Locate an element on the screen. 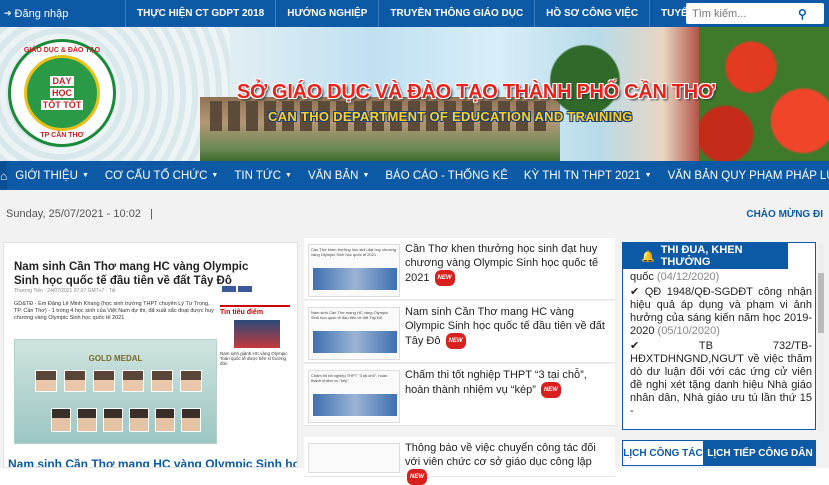  gold-medal-label: GOLD MEDAL is located at coordinates (115, 358).